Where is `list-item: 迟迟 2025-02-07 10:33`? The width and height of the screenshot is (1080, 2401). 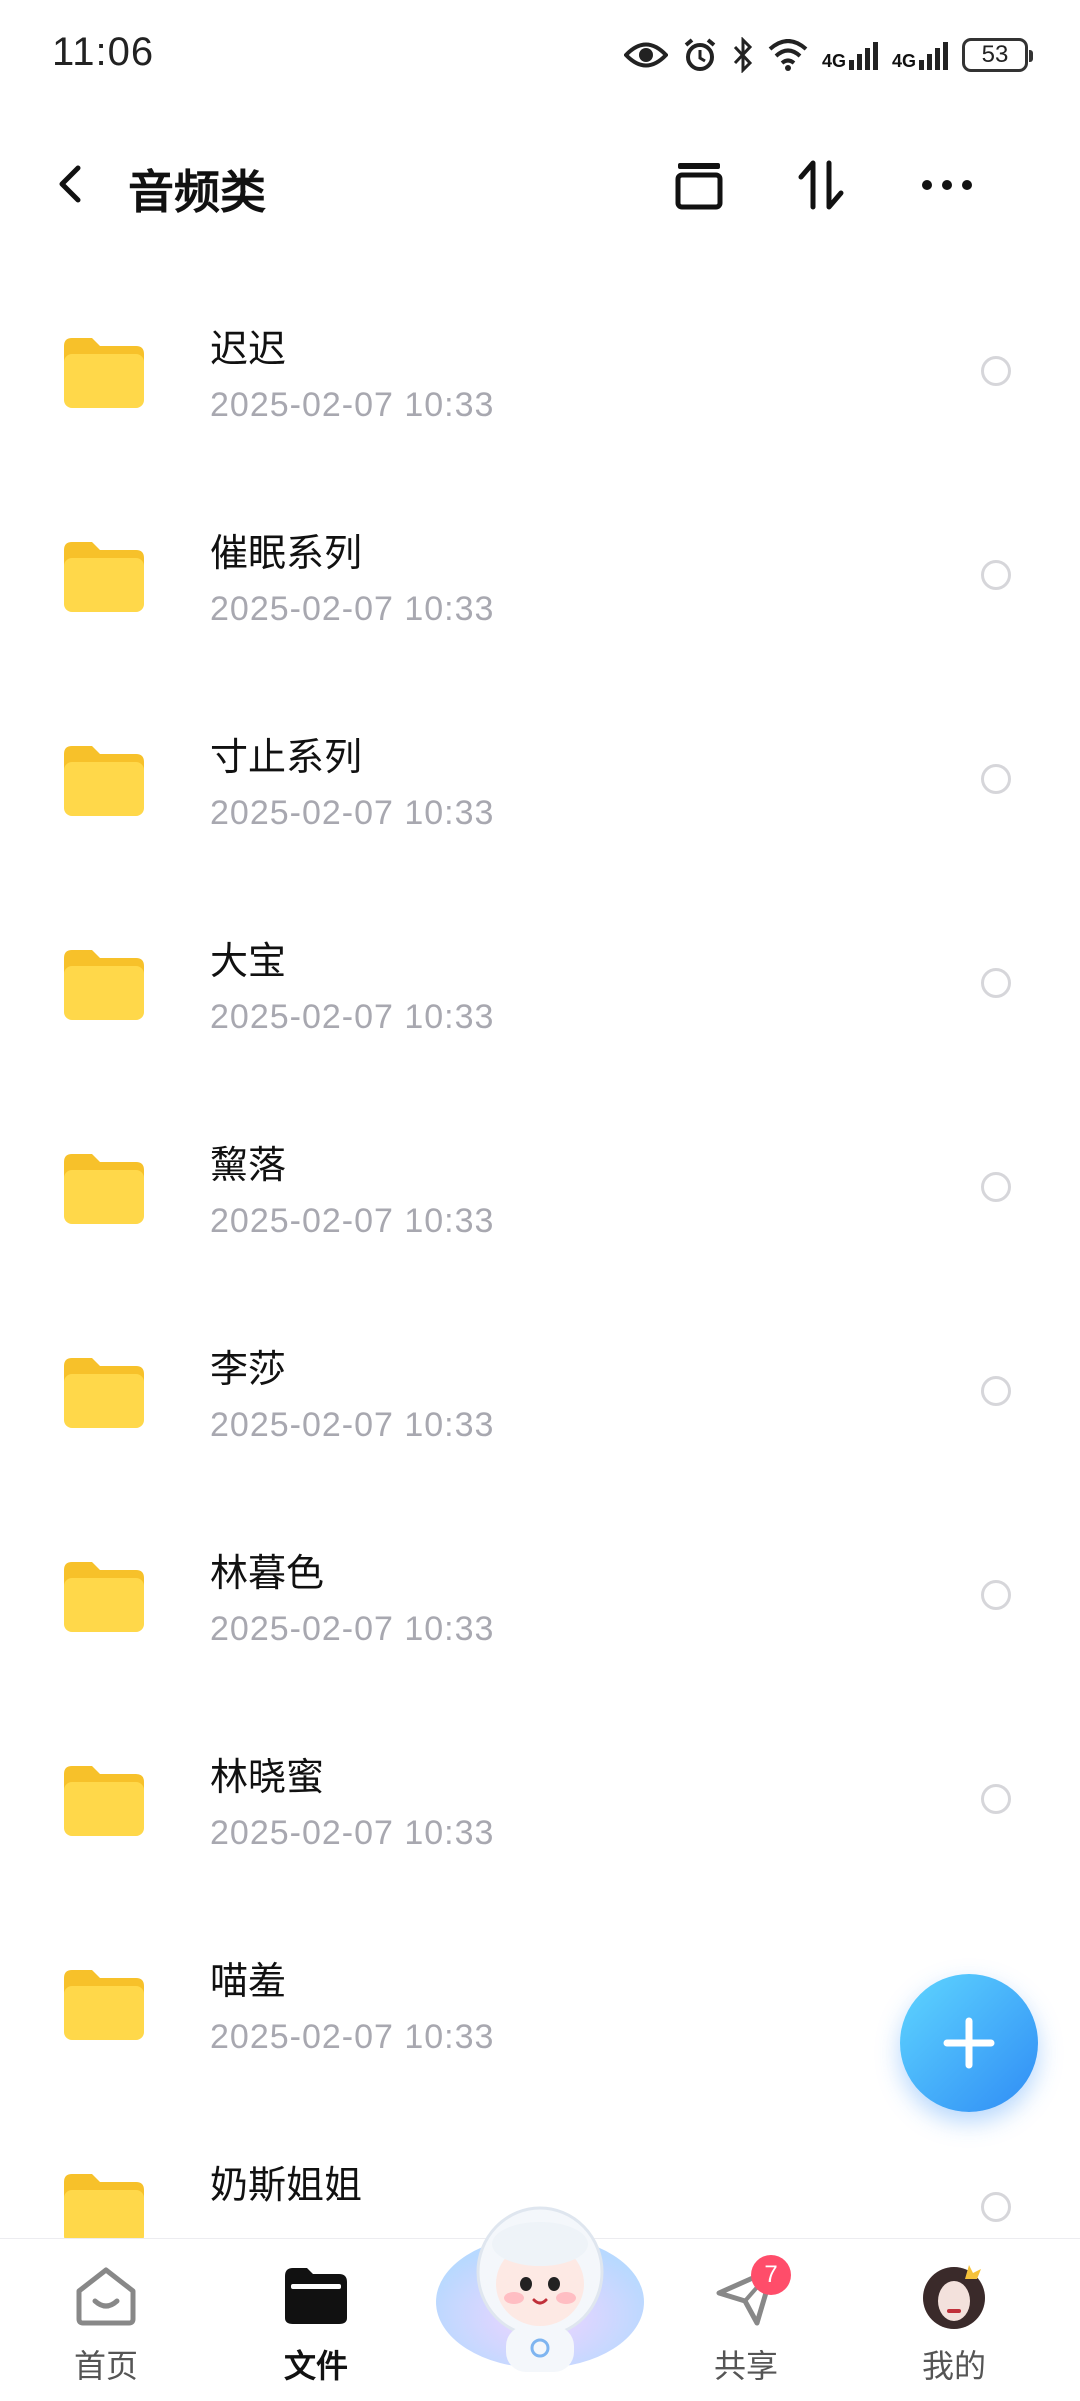 list-item: 迟迟 2025-02-07 10:33 is located at coordinates (540, 374).